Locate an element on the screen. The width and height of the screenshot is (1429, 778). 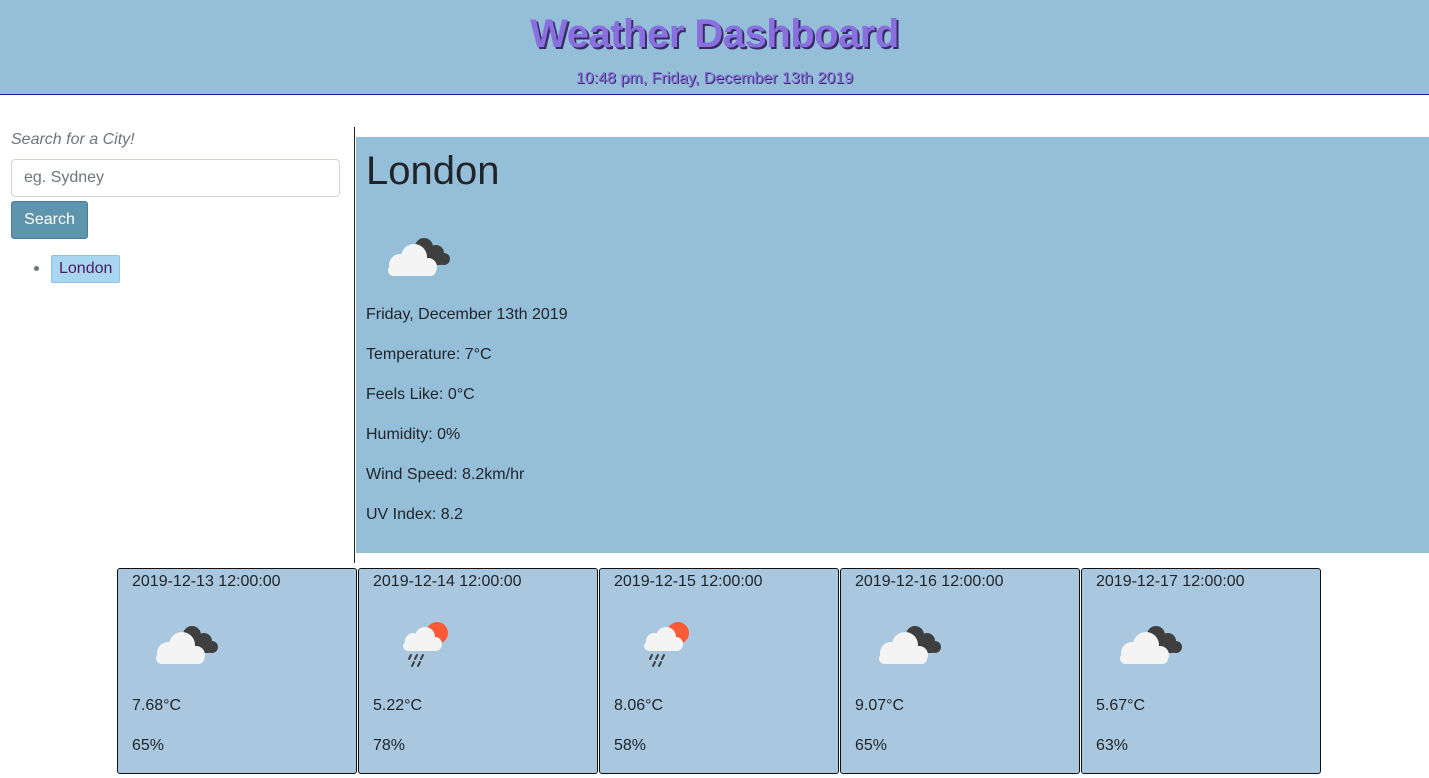
forecast-humidity: 58% is located at coordinates (630, 745).